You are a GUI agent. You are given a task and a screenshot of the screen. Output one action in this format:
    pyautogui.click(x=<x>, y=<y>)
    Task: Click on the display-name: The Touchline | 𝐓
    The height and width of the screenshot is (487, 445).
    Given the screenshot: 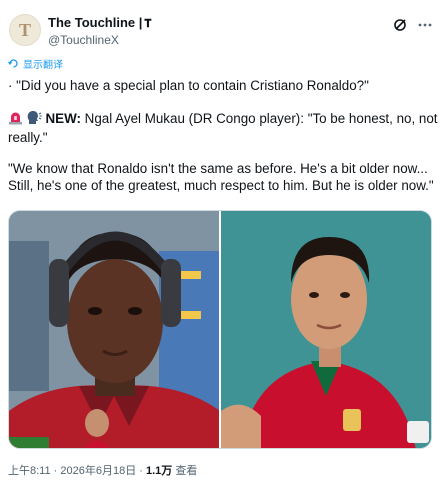 What is the action you would take?
    pyautogui.click(x=100, y=23)
    